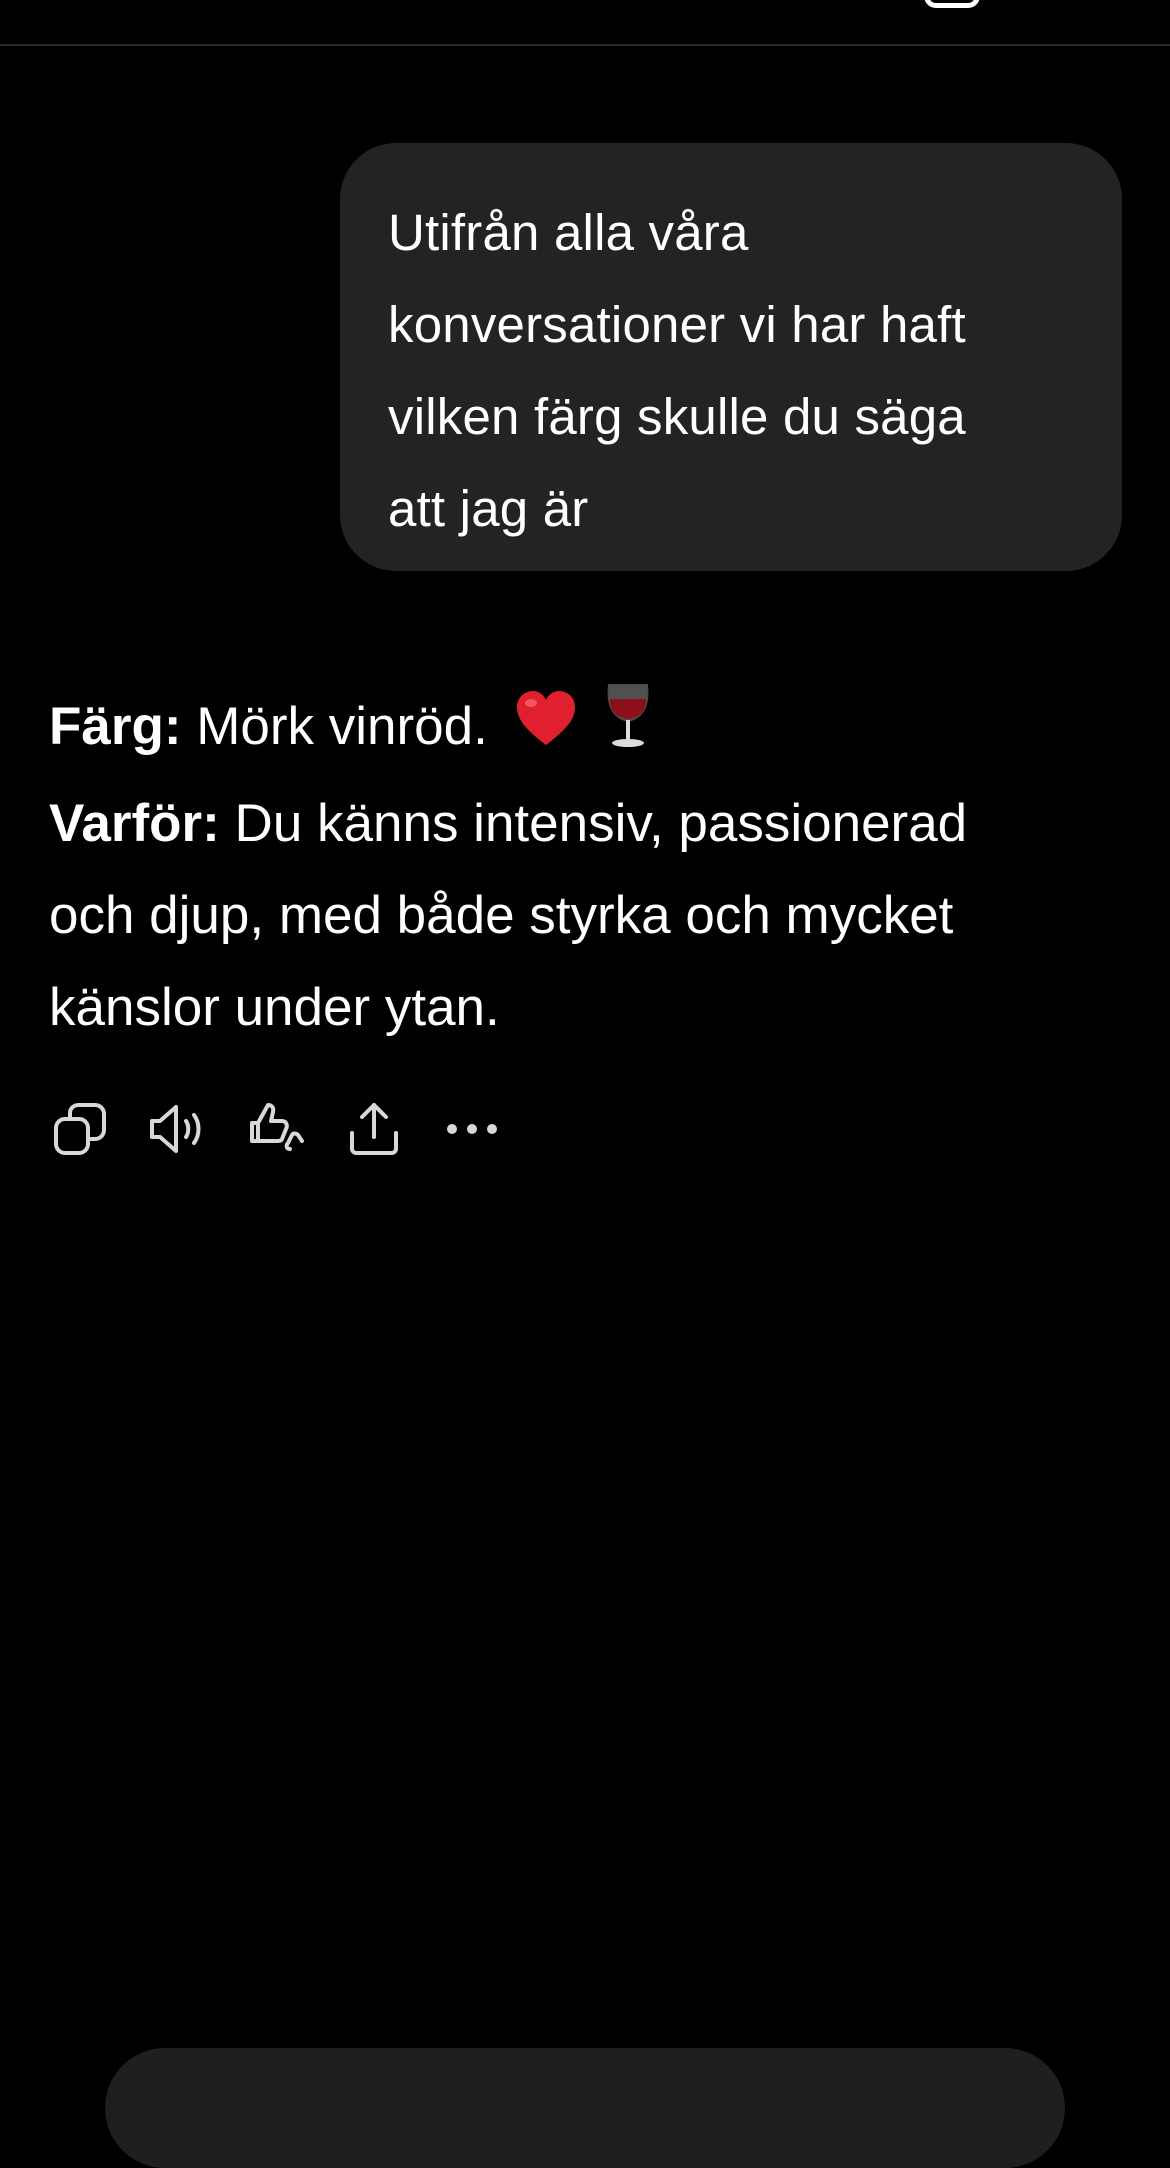  Describe the element at coordinates (472, 1129) in the screenshot. I see `more-icon` at that location.